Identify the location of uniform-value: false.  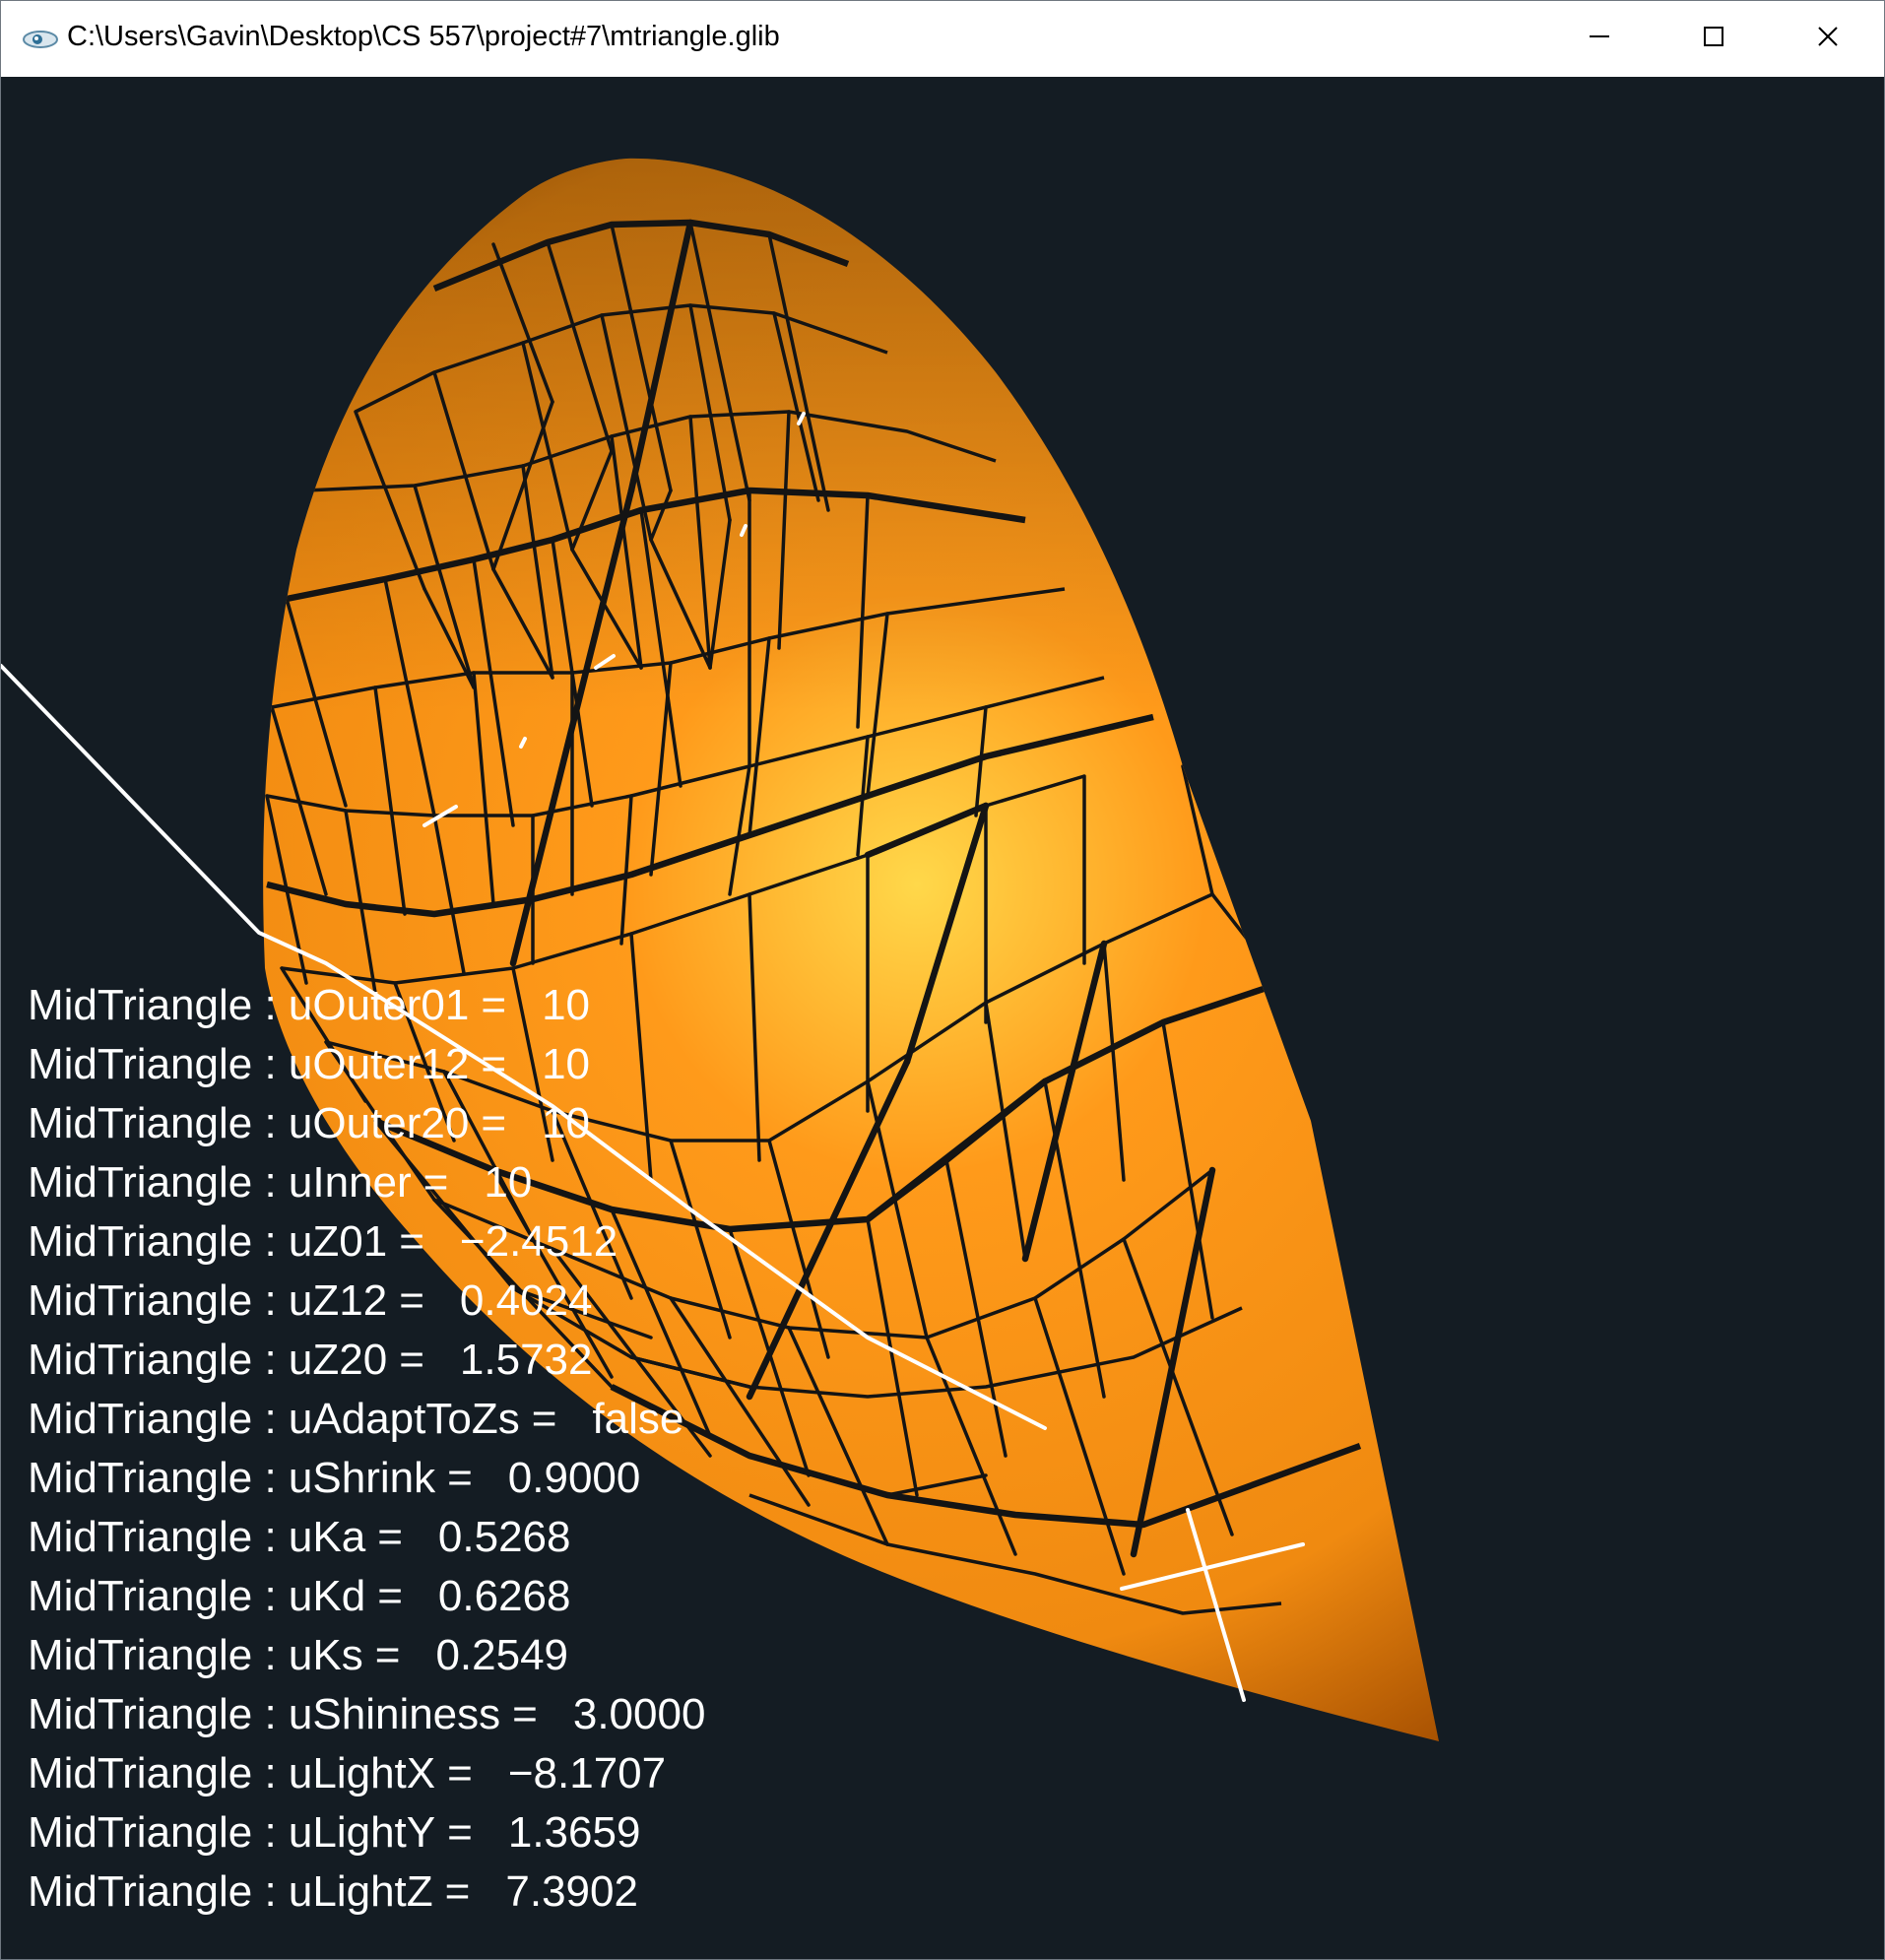
(638, 1419).